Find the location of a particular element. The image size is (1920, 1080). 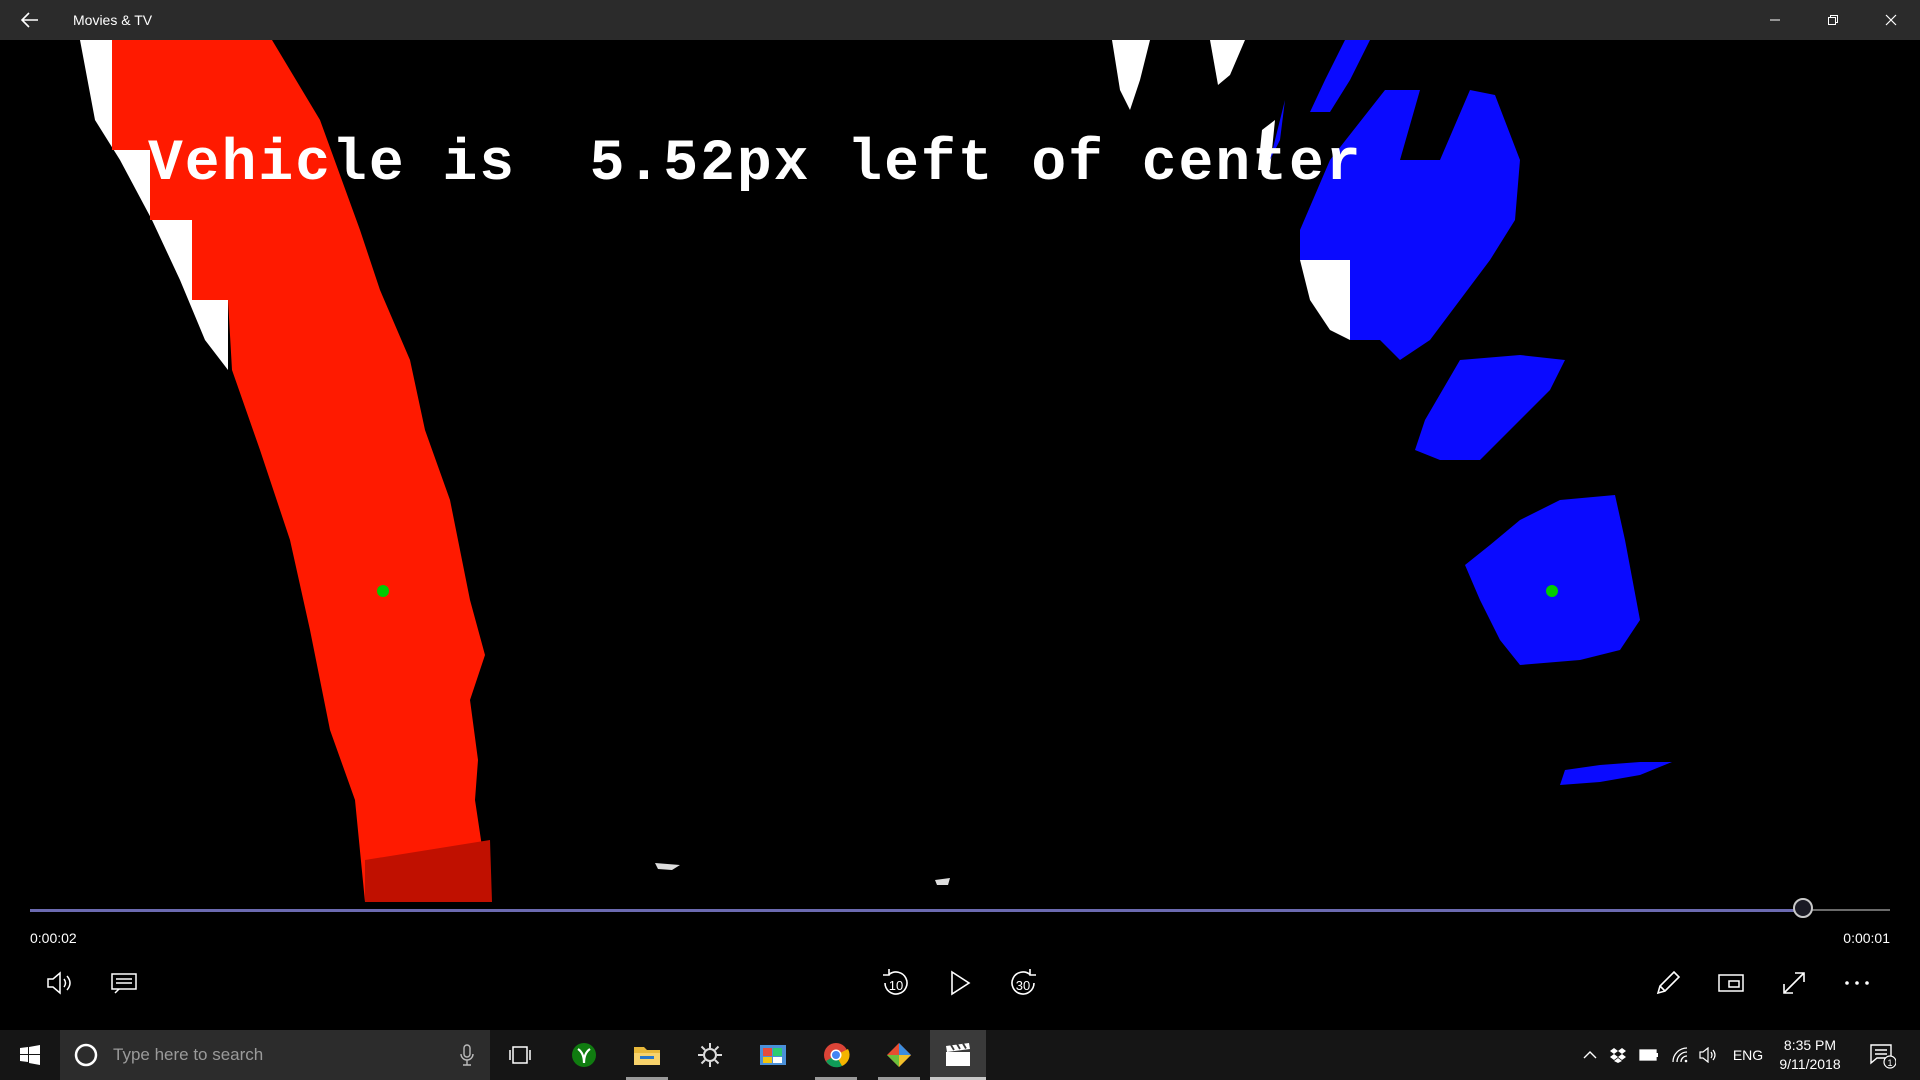

skip-back-button: 10 is located at coordinates (896, 983).